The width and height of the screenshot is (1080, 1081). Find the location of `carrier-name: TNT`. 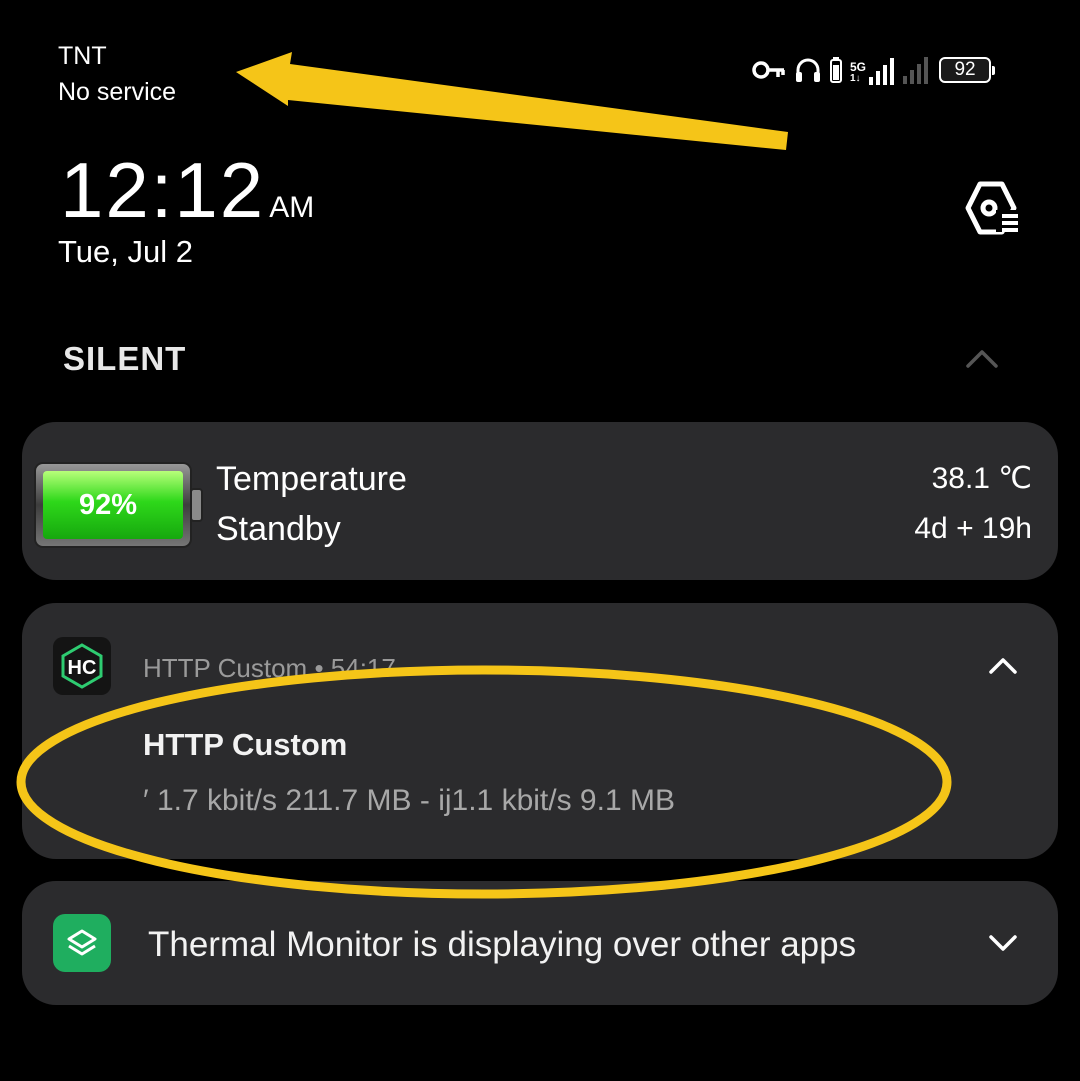

carrier-name: TNT is located at coordinates (82, 56).